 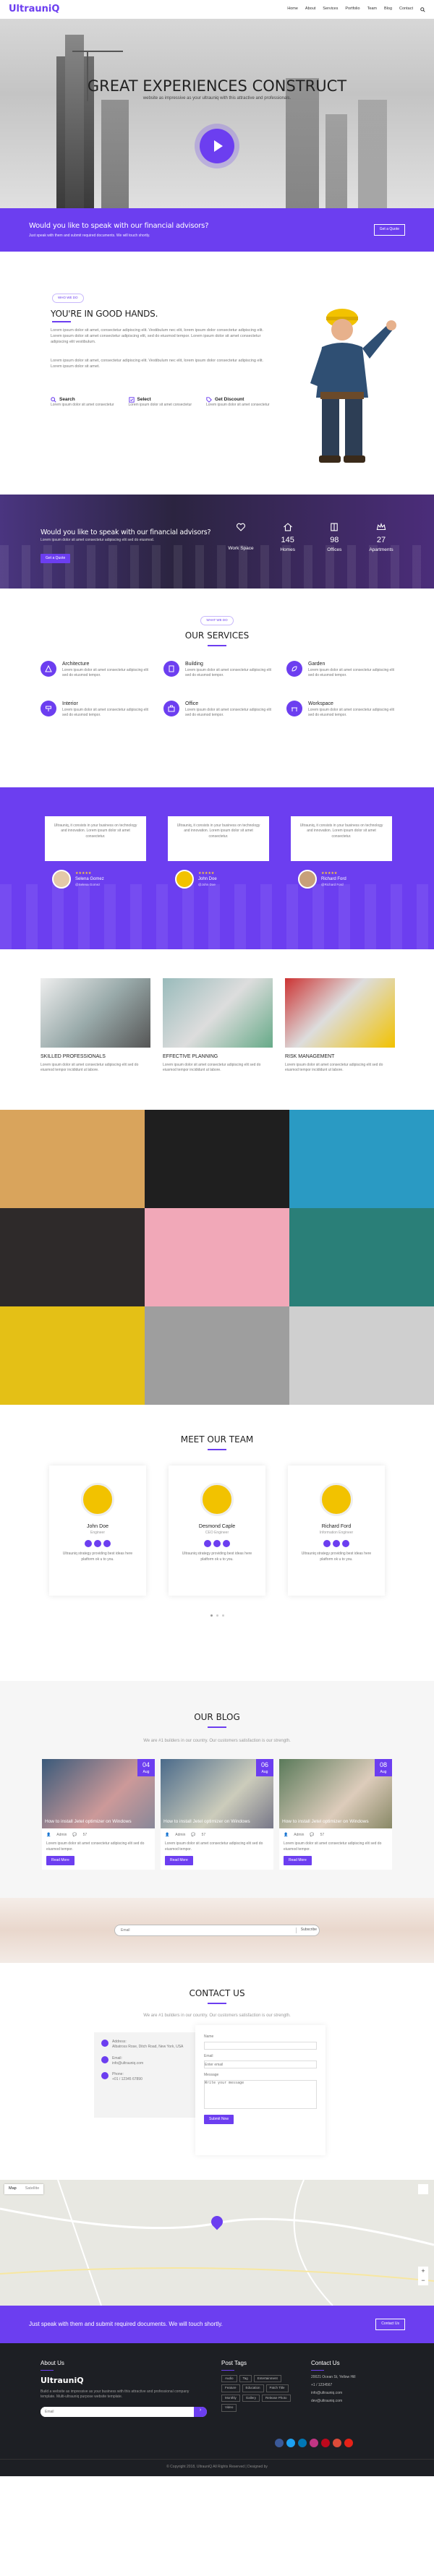 I want to click on name-input, so click(x=260, y=2046).